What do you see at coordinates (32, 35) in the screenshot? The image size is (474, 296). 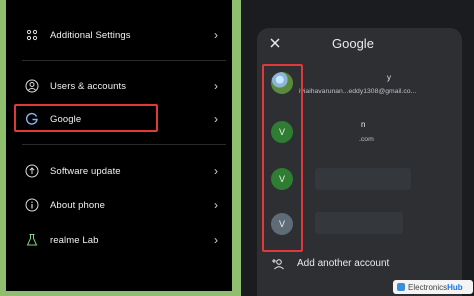 I see `additional-settings-icon` at bounding box center [32, 35].